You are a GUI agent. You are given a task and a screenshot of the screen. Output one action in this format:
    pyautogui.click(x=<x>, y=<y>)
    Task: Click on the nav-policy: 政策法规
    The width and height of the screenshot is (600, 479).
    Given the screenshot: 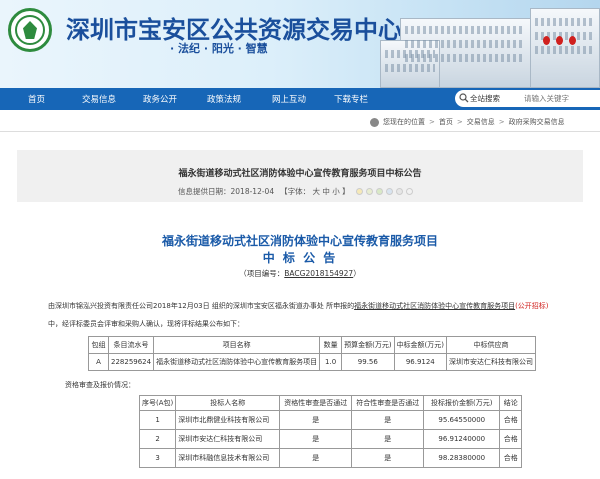 What is the action you would take?
    pyautogui.click(x=224, y=99)
    